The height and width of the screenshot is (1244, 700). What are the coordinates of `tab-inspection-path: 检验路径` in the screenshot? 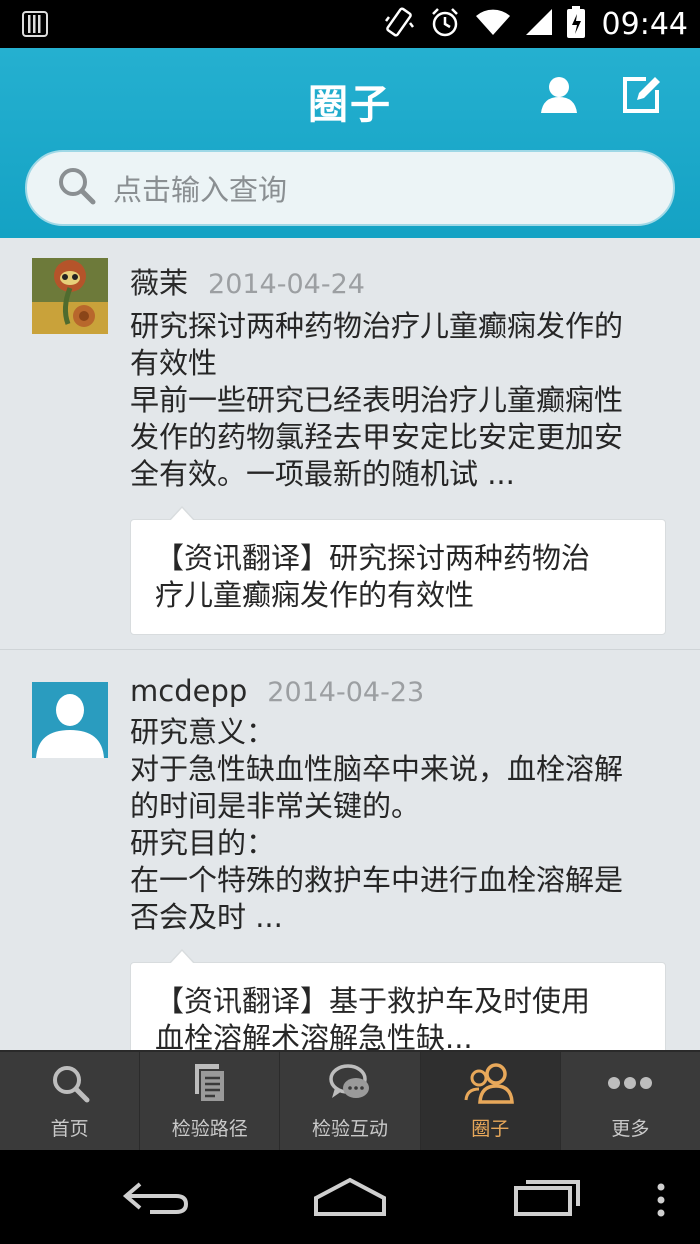 It's located at (210, 1101).